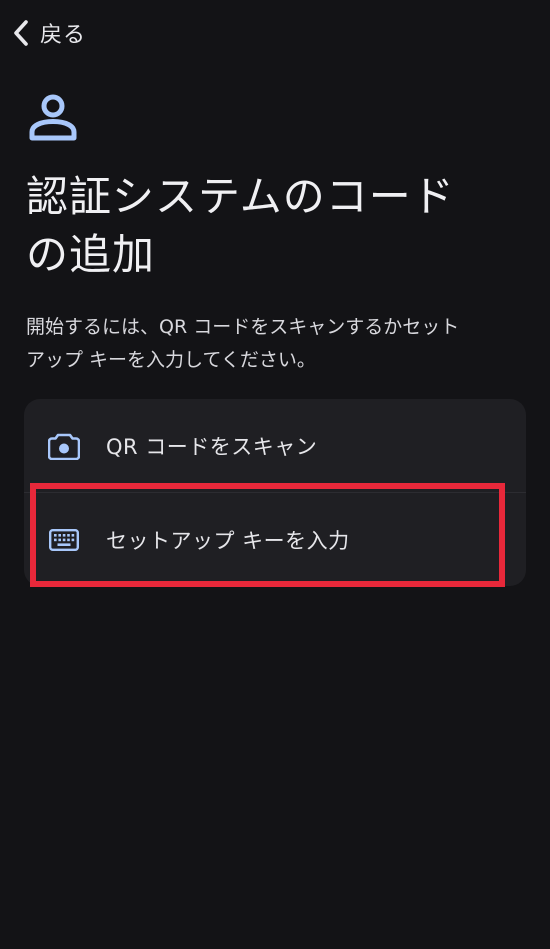 The width and height of the screenshot is (550, 949). Describe the element at coordinates (228, 540) in the screenshot. I see `enter-setup-key-label: セットアップ キーを入力` at that location.